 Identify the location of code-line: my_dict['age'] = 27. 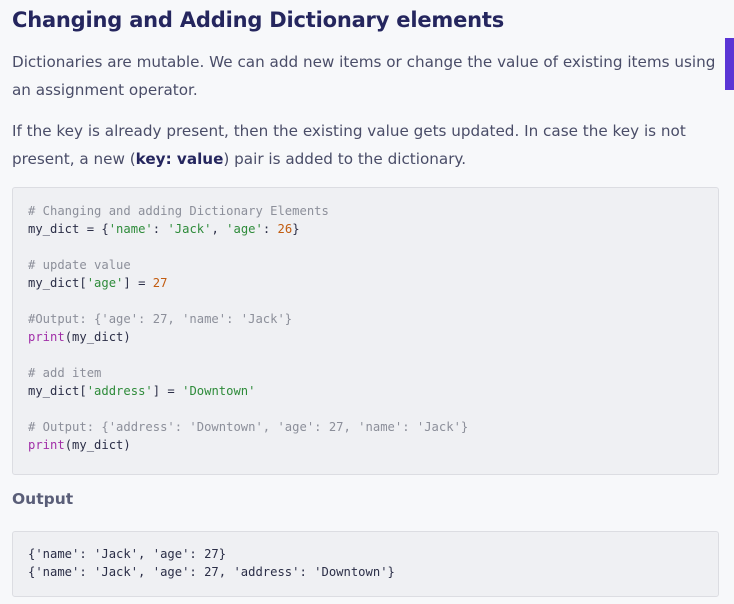
(365, 283).